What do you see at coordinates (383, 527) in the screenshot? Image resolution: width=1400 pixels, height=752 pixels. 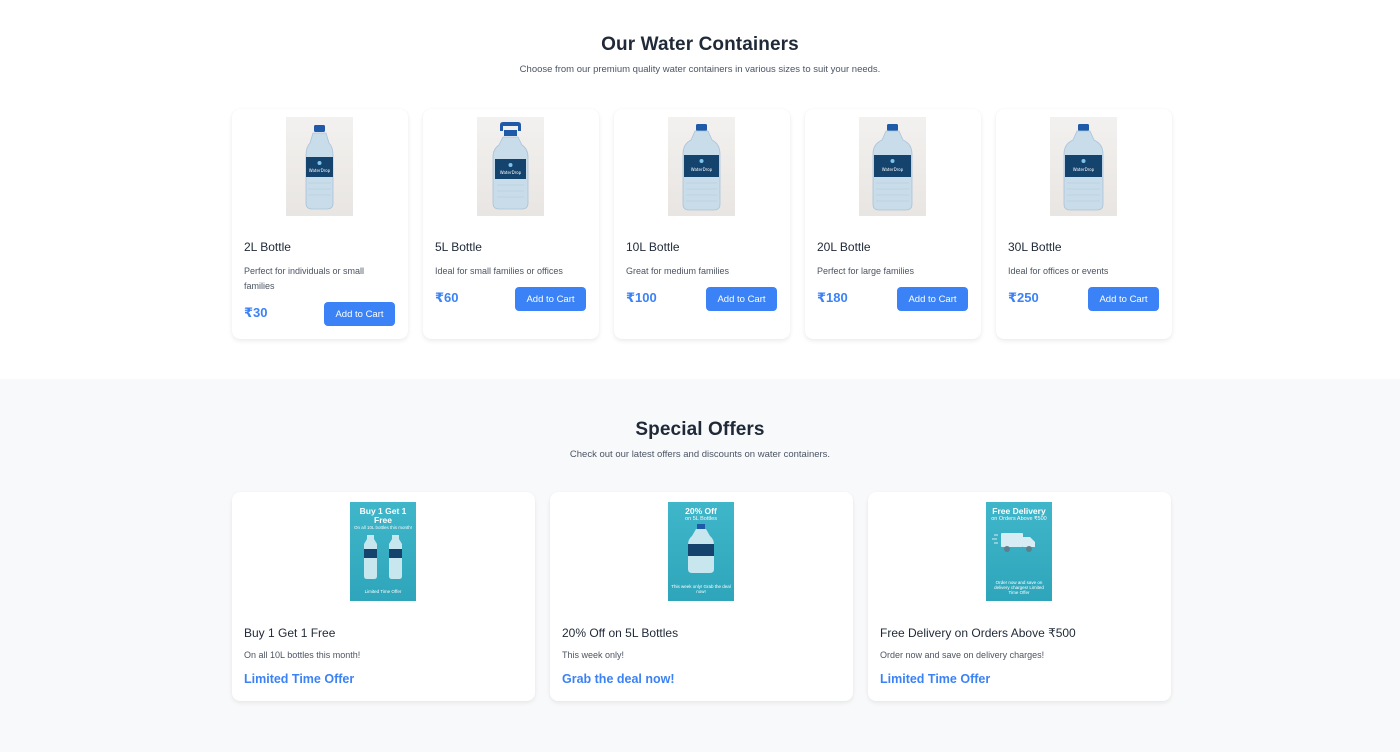 I see `poster-subline: On all 10L bottles this month!` at bounding box center [383, 527].